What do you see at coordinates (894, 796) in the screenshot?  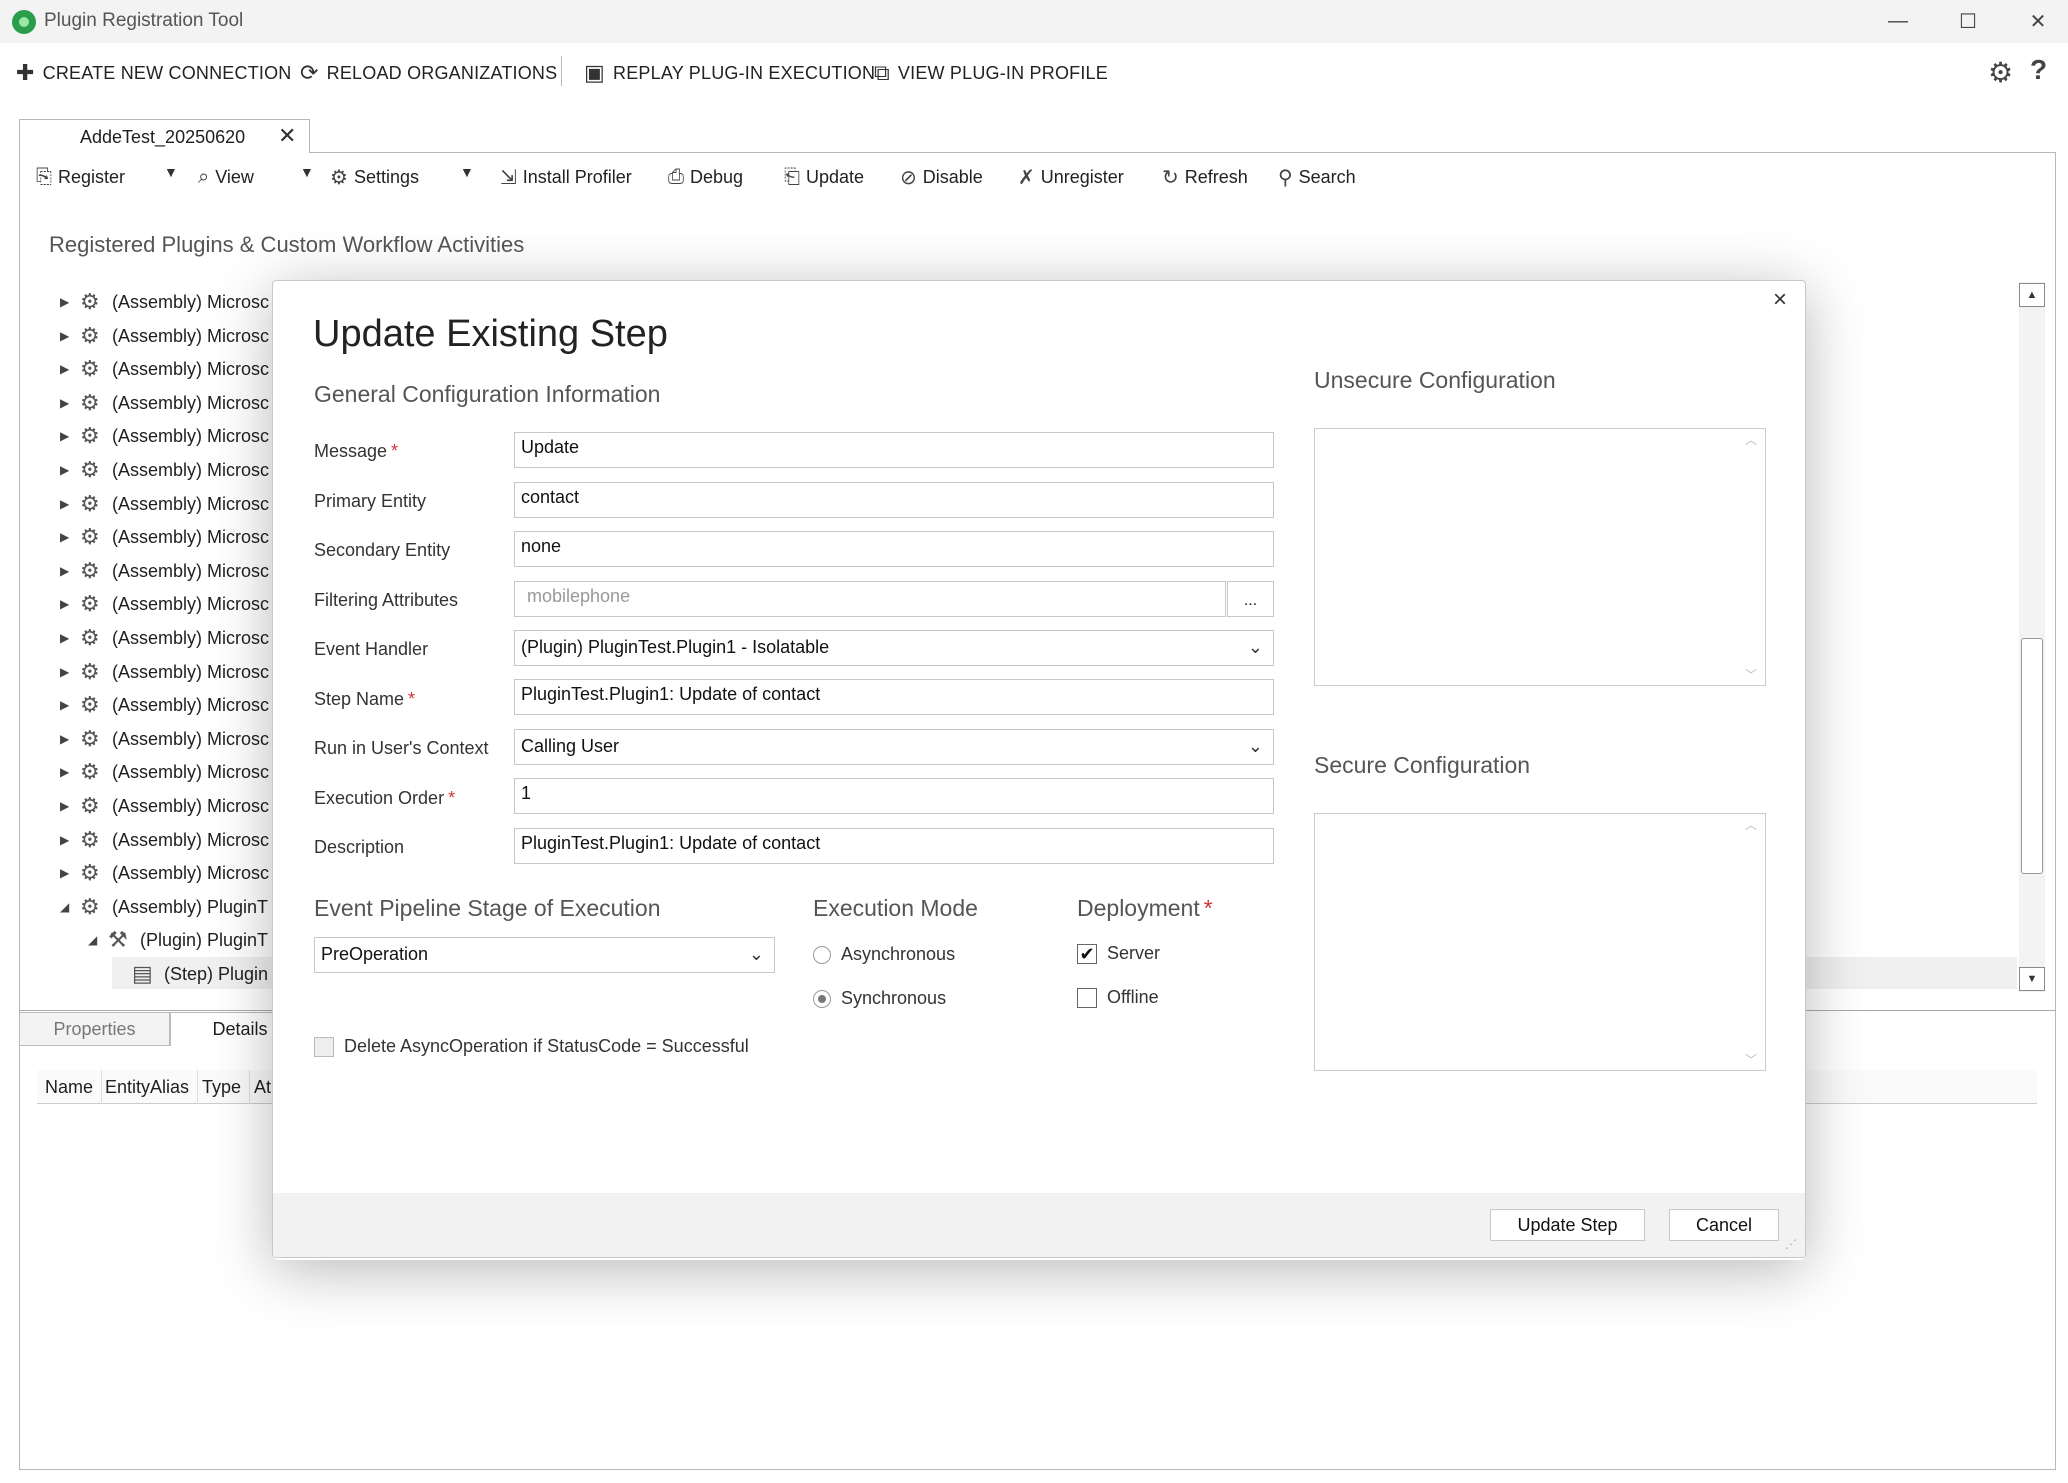 I see `execution-order-field: 1` at bounding box center [894, 796].